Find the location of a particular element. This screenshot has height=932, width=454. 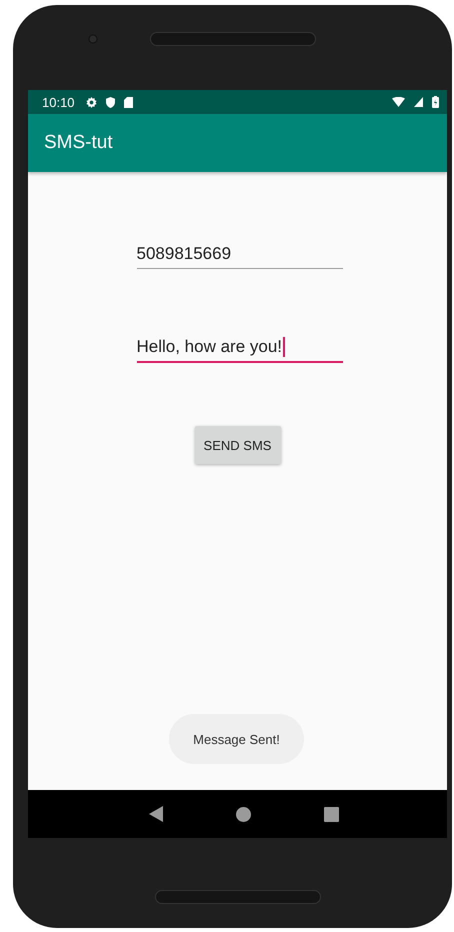

camera-icon is located at coordinates (93, 39).